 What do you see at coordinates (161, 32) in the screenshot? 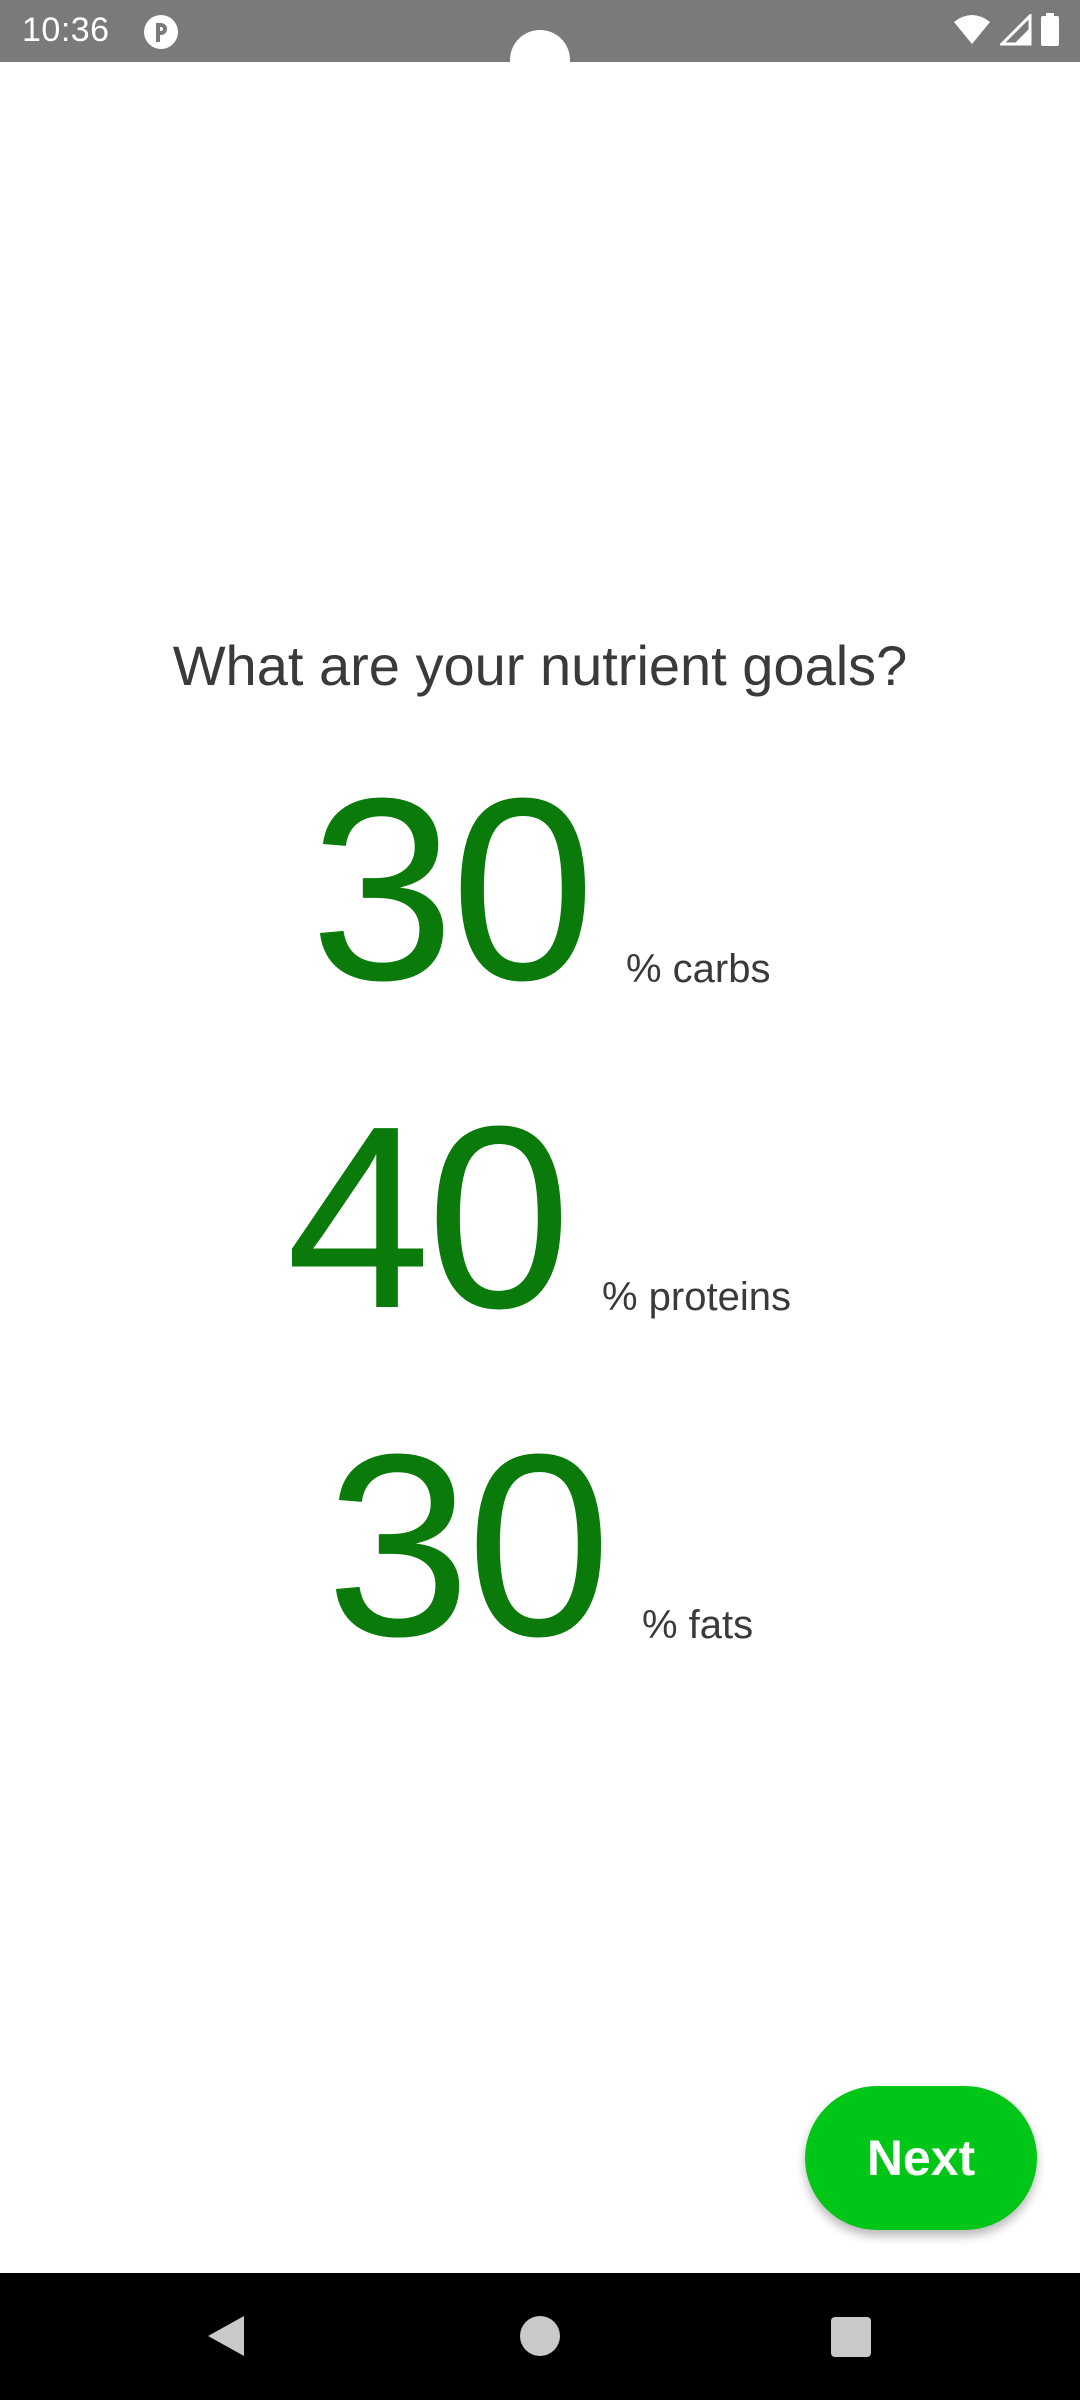
I see `p-app-icon` at bounding box center [161, 32].